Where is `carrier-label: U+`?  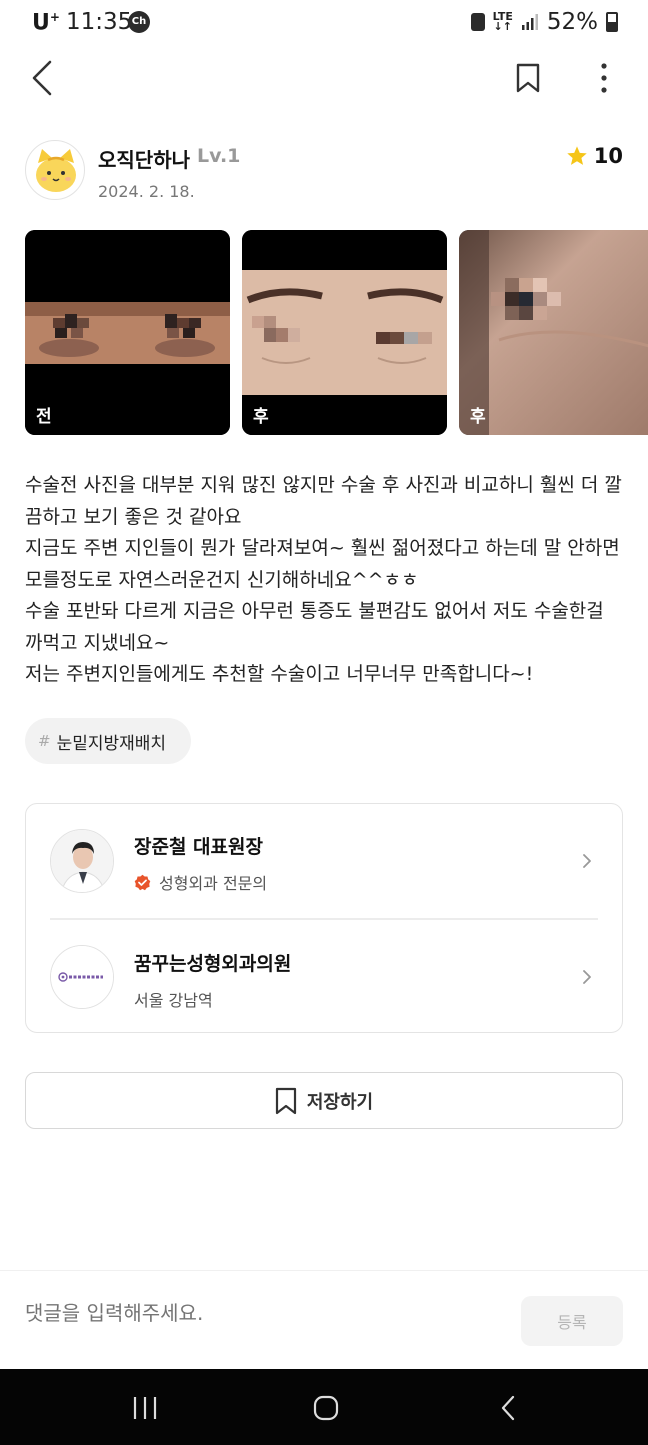 carrier-label: U+ is located at coordinates (46, 23).